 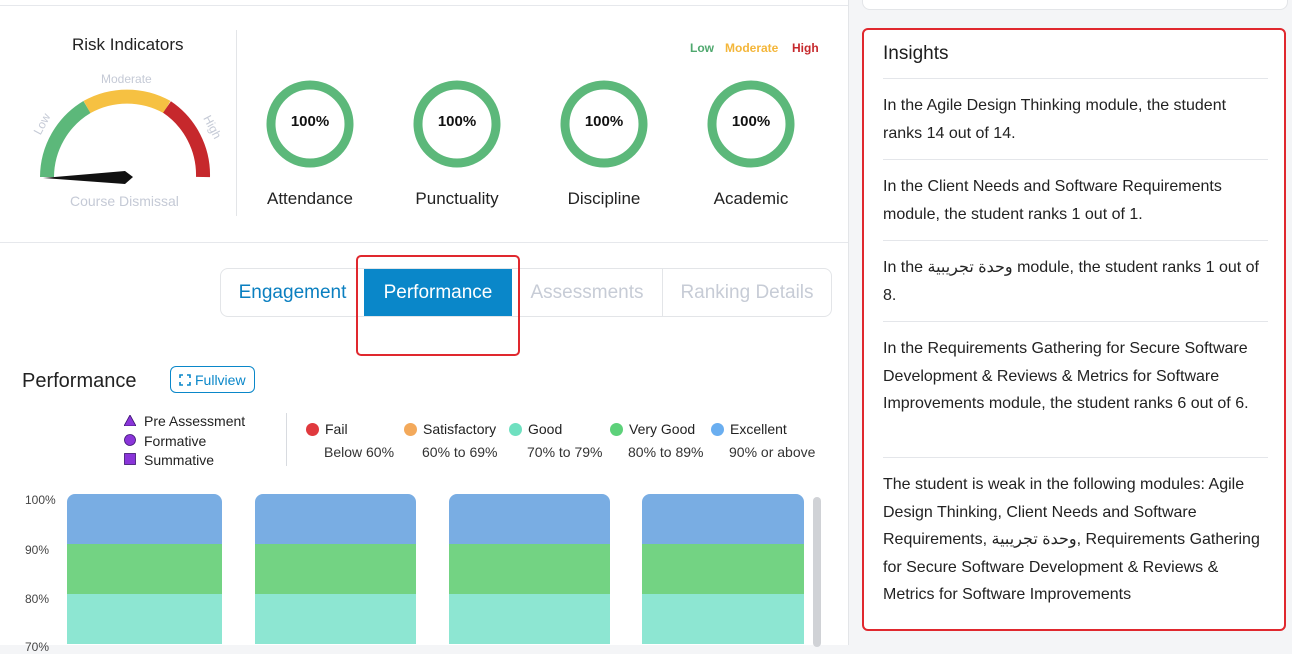 I want to click on triangle-icon, so click(x=130, y=421).